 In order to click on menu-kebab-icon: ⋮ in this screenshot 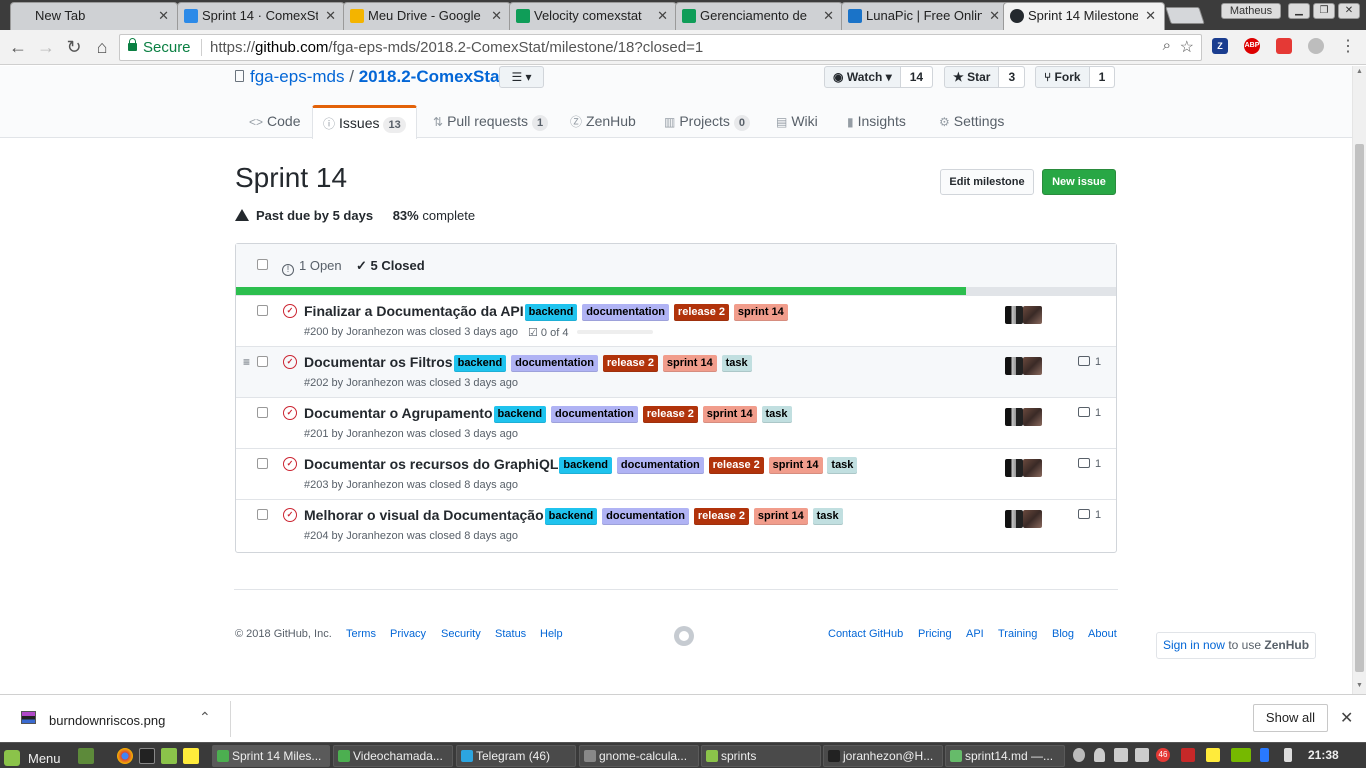, I will do `click(1348, 47)`.